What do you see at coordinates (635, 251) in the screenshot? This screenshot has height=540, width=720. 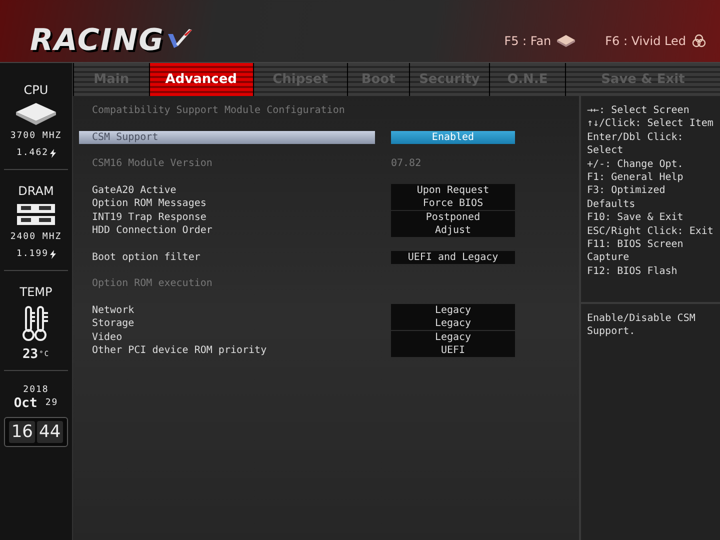 I see `help-key-line: F11: BIOS Screen Capture` at bounding box center [635, 251].